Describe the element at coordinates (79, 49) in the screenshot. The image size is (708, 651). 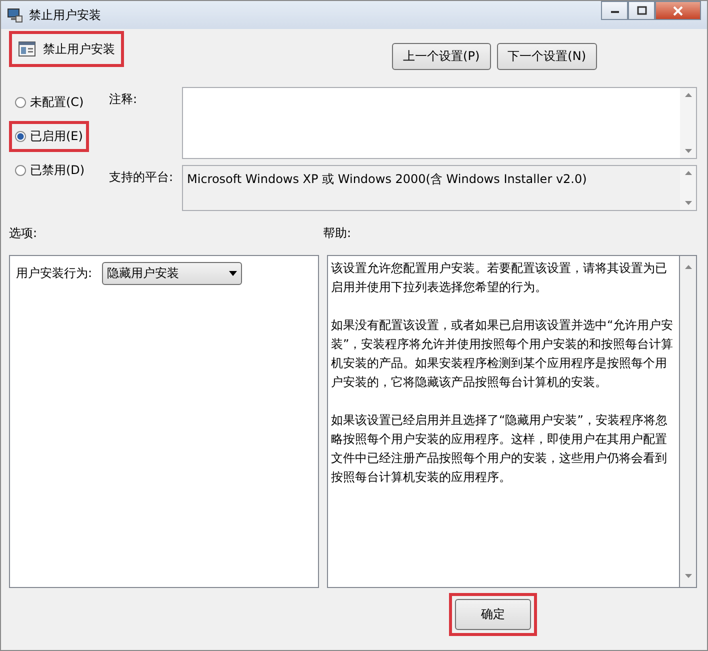
I see `policy-title: 禁止用户安装` at that location.